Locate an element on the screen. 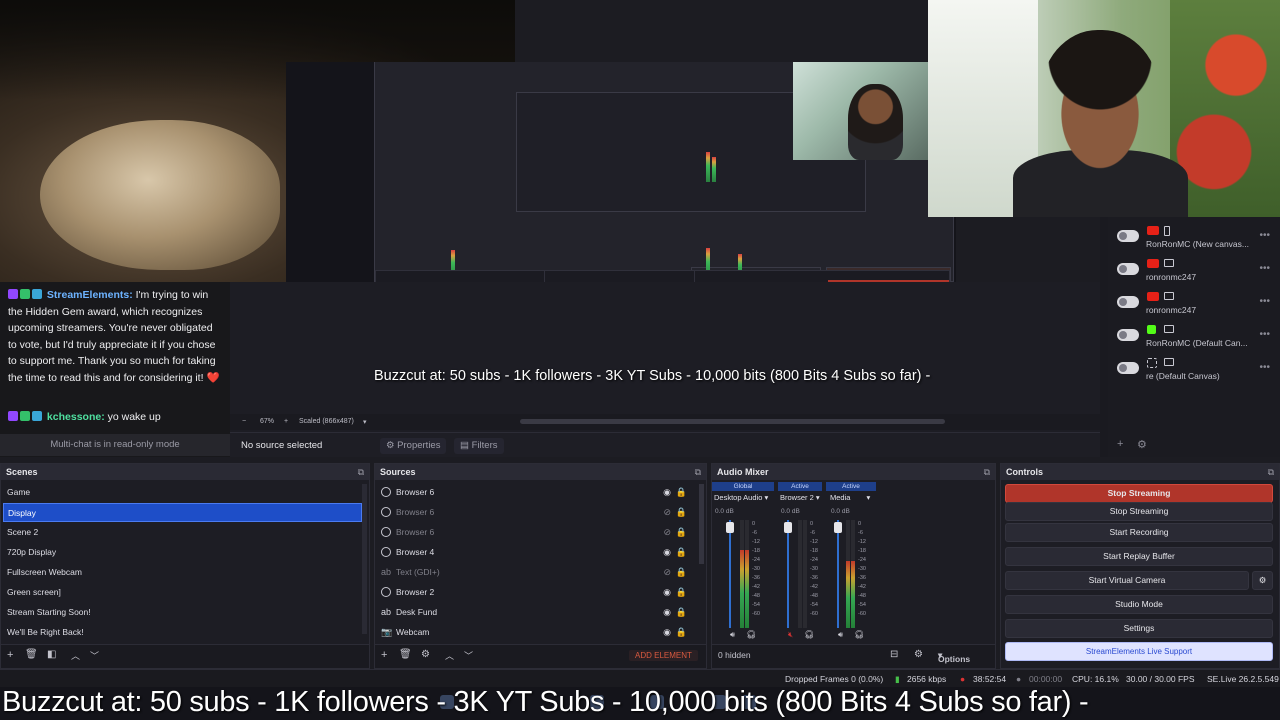 This screenshot has width=1280, height=720. scene-item: Scene 2 is located at coordinates (182, 532).